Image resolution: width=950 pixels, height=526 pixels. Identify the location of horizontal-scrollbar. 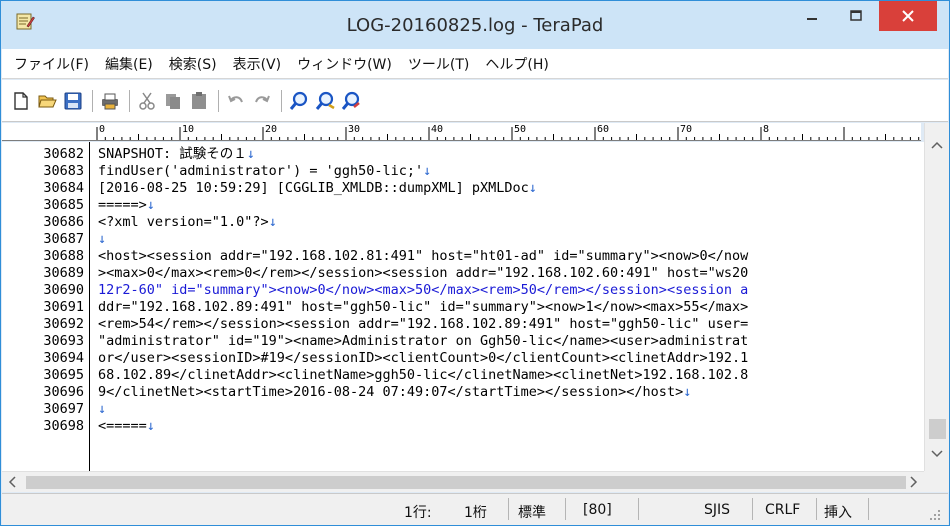
(463, 481).